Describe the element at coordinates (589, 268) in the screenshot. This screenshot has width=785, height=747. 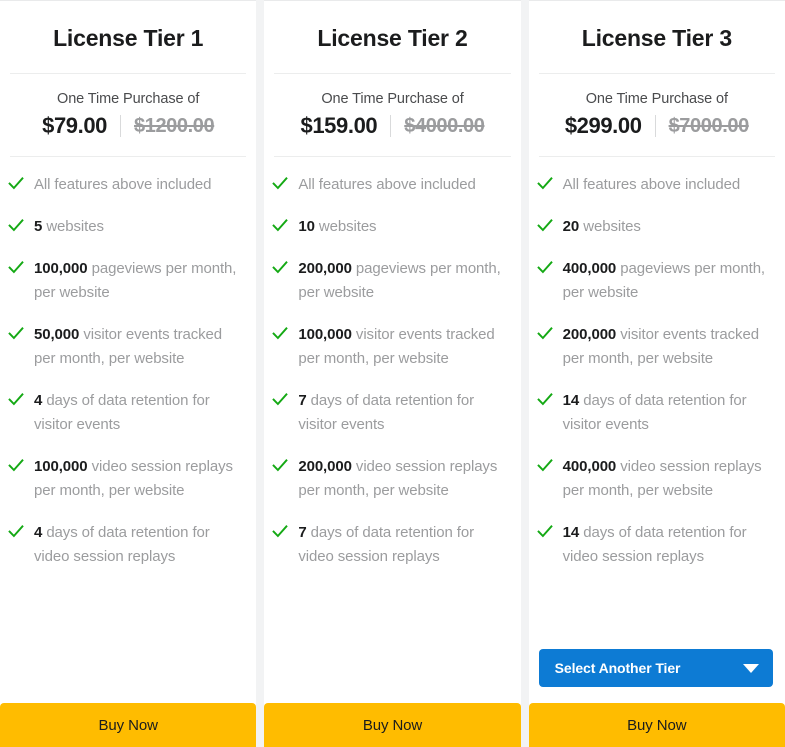
I see `feature-value: 400,000` at that location.